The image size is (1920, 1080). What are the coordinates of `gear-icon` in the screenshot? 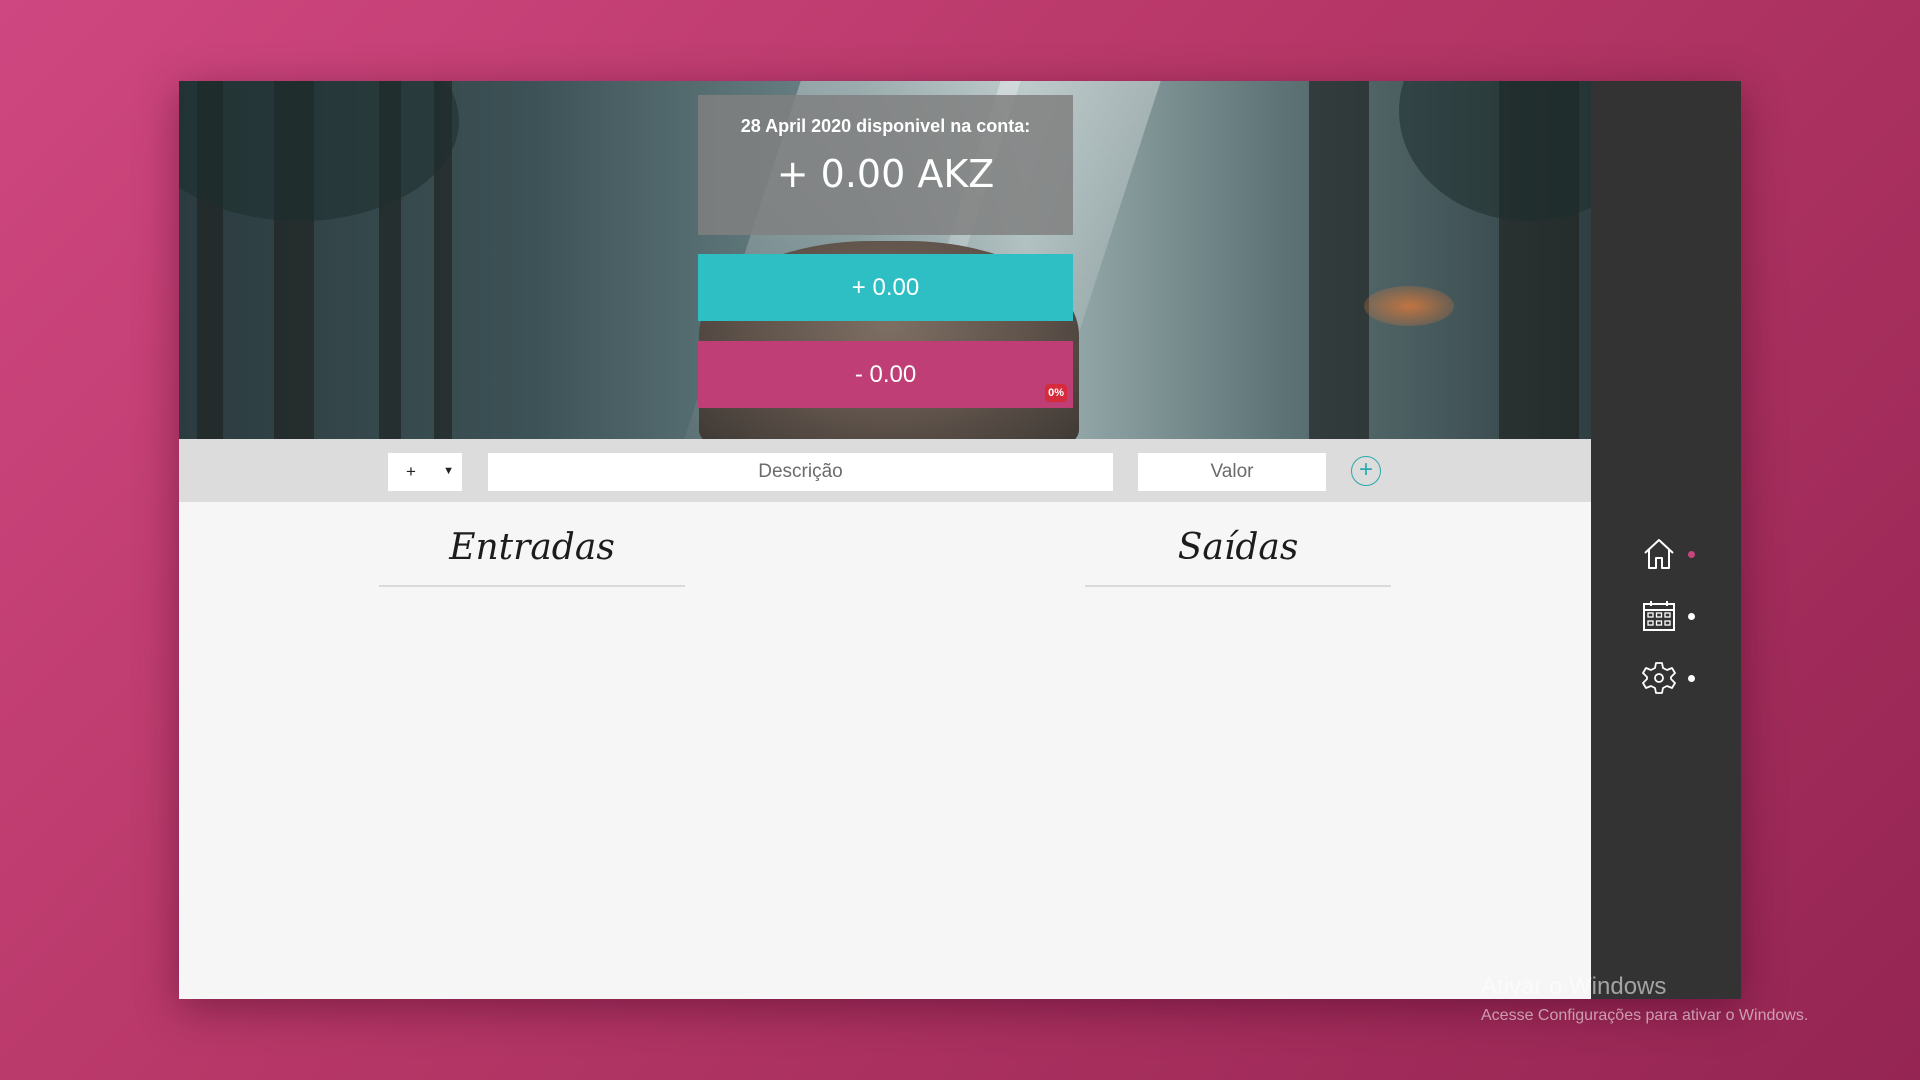 It's located at (1659, 678).